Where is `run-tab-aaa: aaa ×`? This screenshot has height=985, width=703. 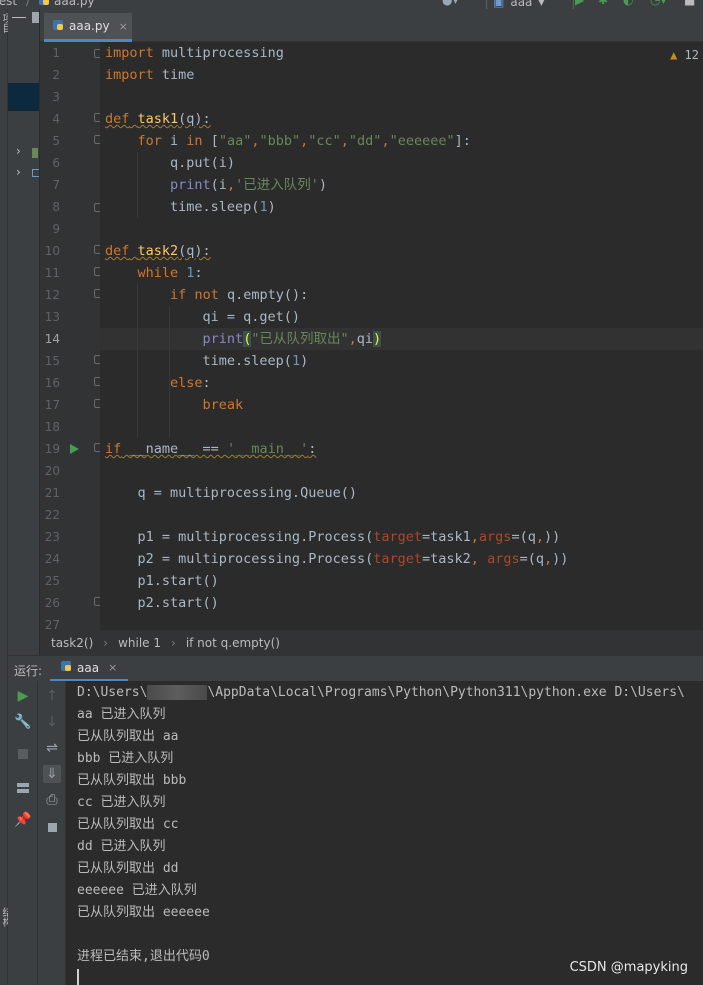
run-tab-aaa: aaa × is located at coordinates (89, 669).